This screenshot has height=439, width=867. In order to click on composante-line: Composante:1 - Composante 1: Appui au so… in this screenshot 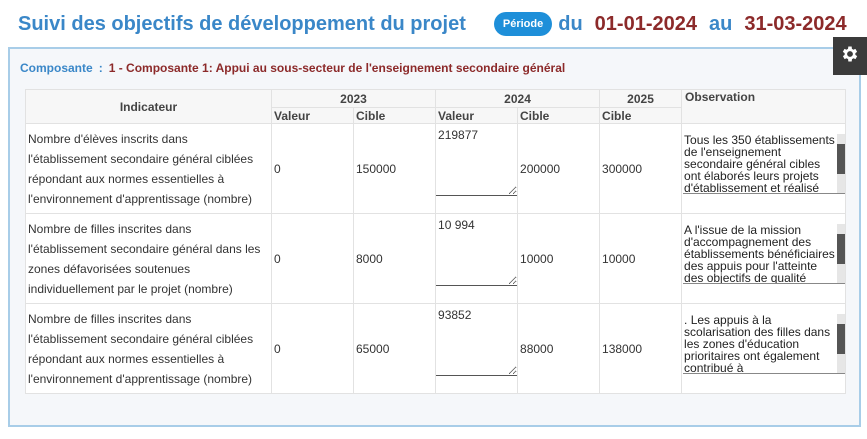, I will do `click(292, 68)`.